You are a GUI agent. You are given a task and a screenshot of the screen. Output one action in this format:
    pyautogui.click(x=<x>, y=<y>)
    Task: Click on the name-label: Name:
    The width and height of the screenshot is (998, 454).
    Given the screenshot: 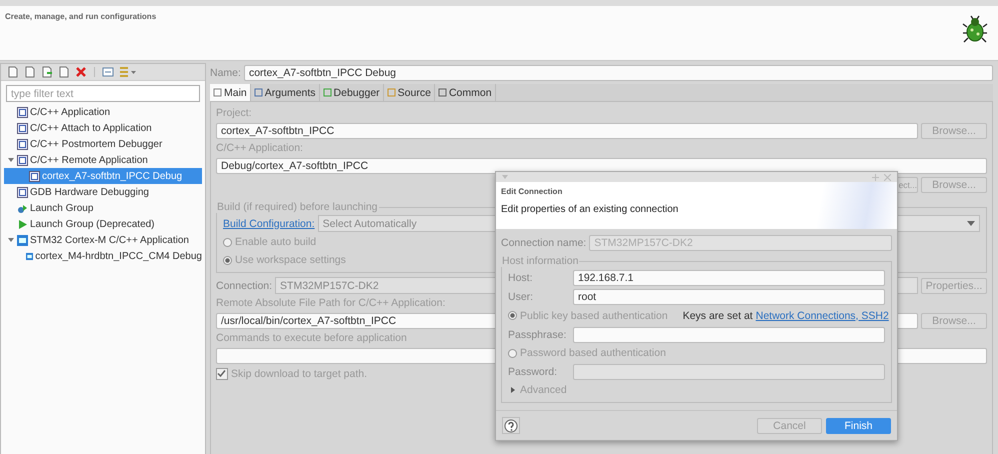 What is the action you would take?
    pyautogui.click(x=225, y=73)
    